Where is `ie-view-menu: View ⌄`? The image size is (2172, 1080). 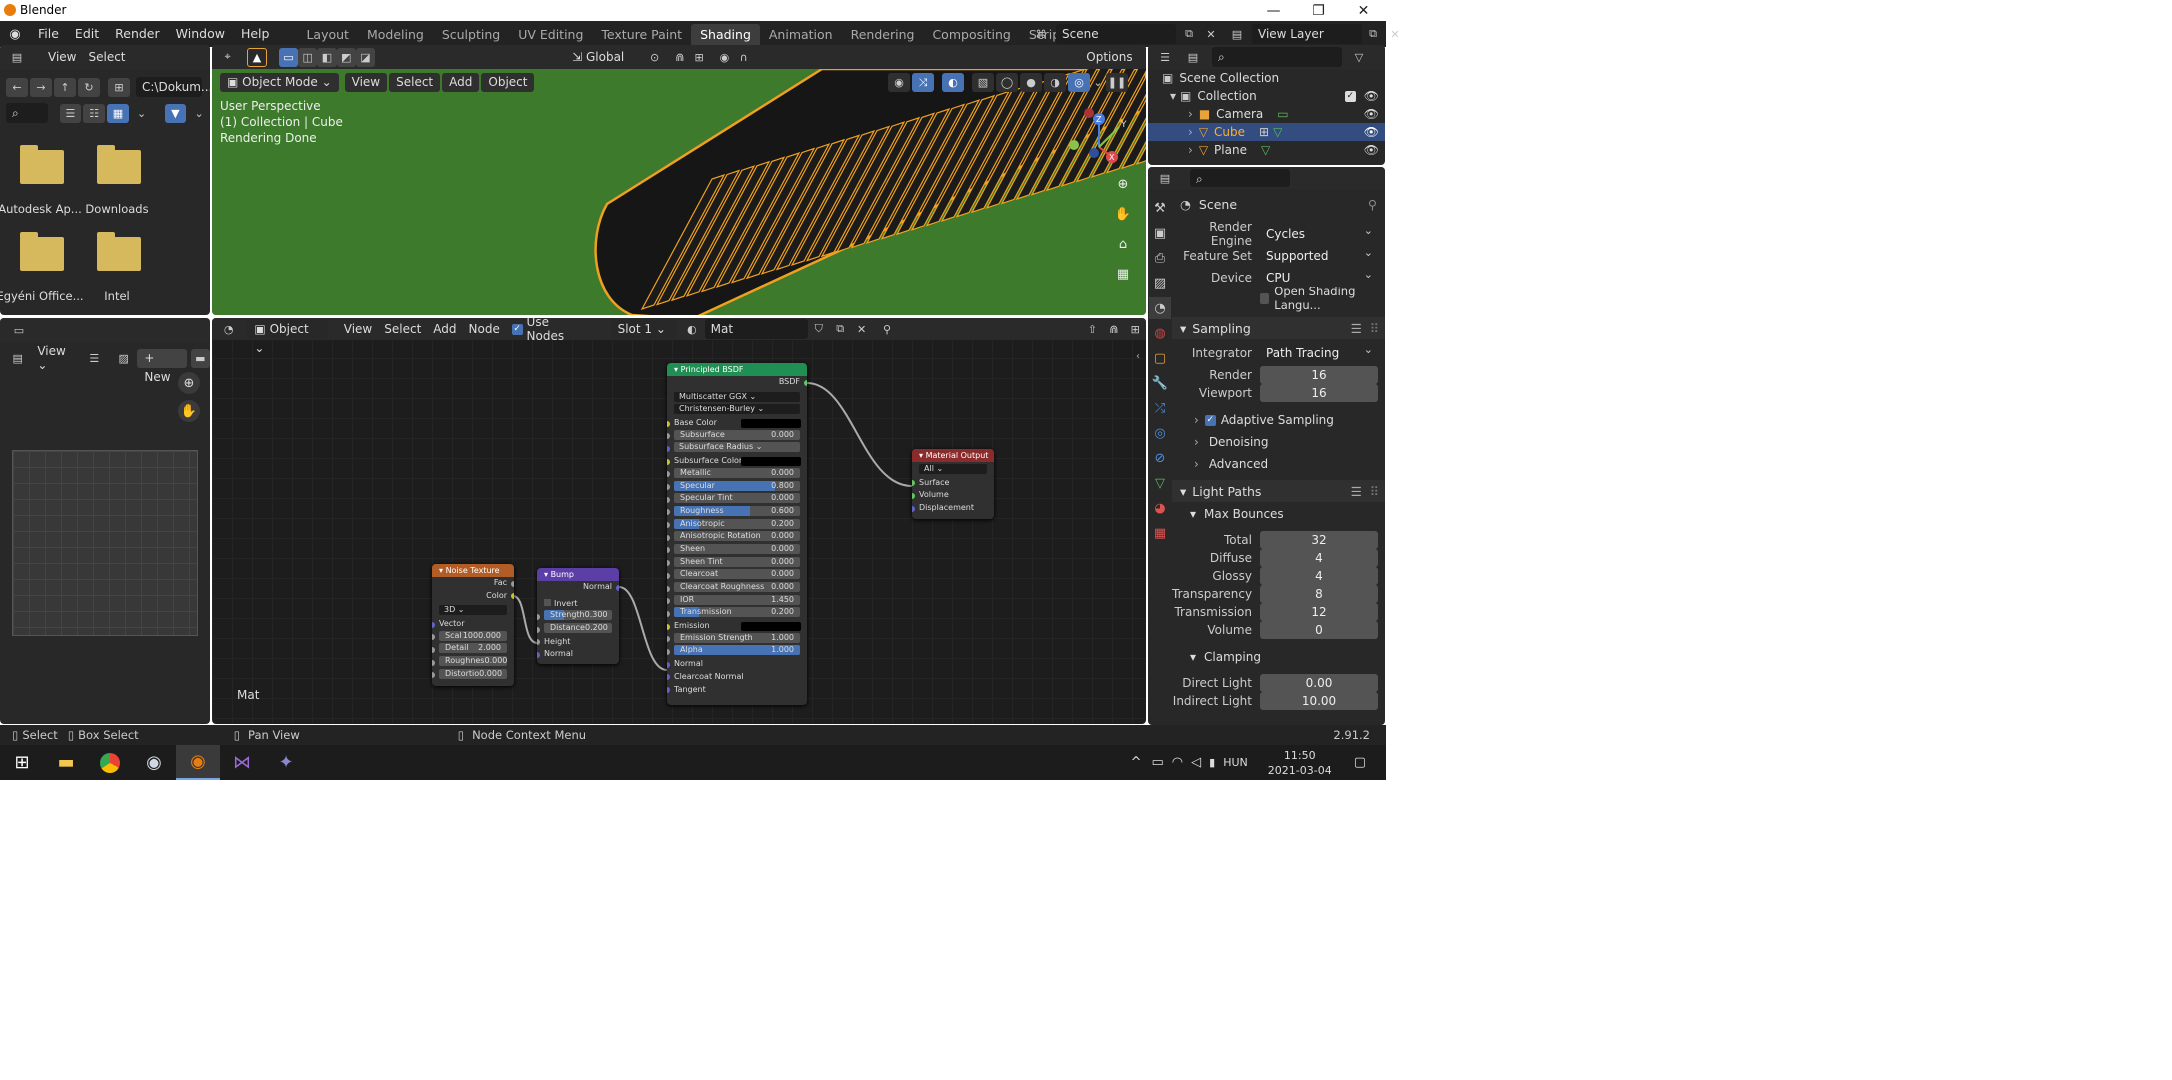 ie-view-menu: View ⌄ is located at coordinates (55, 358).